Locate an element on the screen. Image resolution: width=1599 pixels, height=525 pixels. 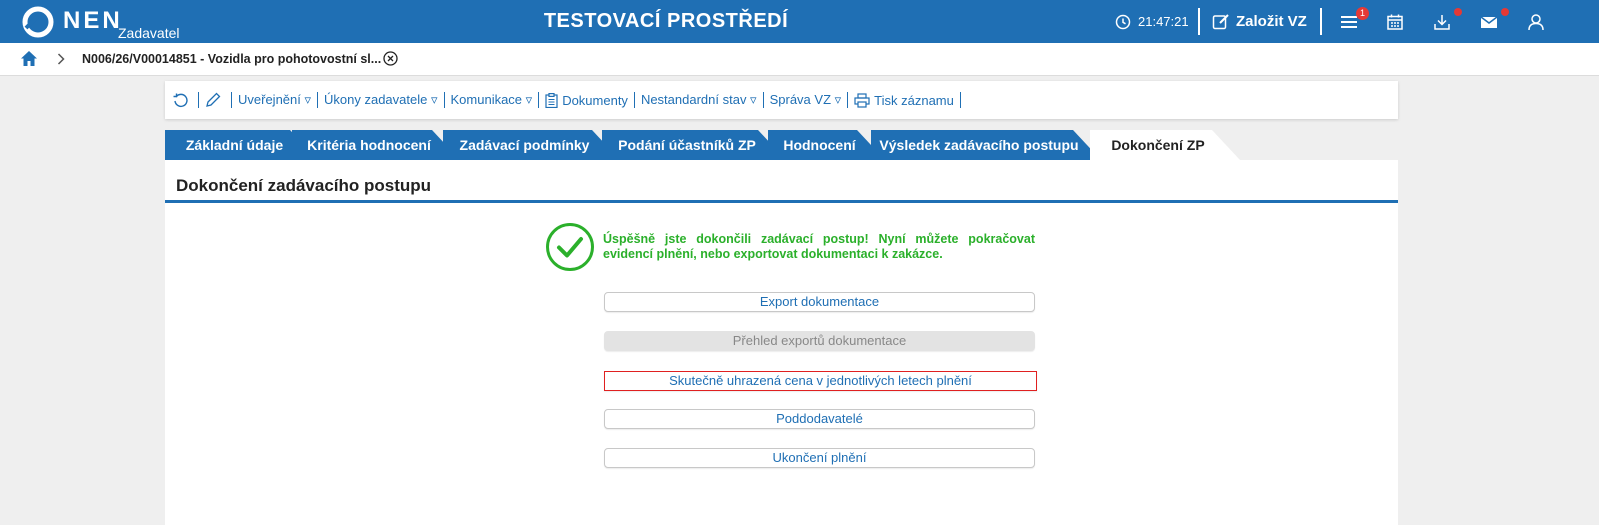
page-title: Dokončení zadávacího postupu is located at coordinates (304, 185).